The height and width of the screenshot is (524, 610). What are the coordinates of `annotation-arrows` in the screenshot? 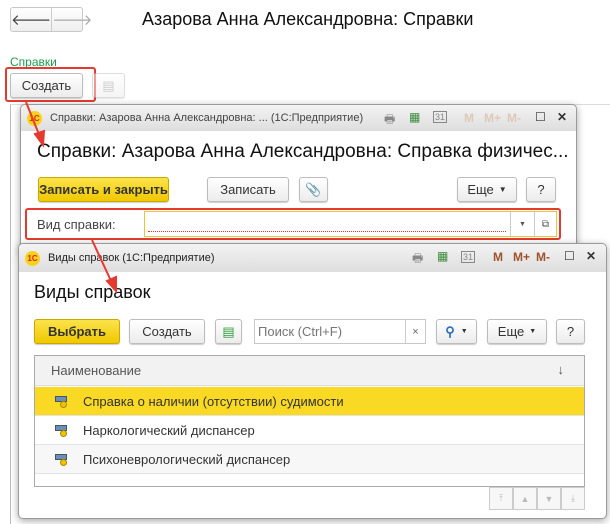 It's located at (71, 197).